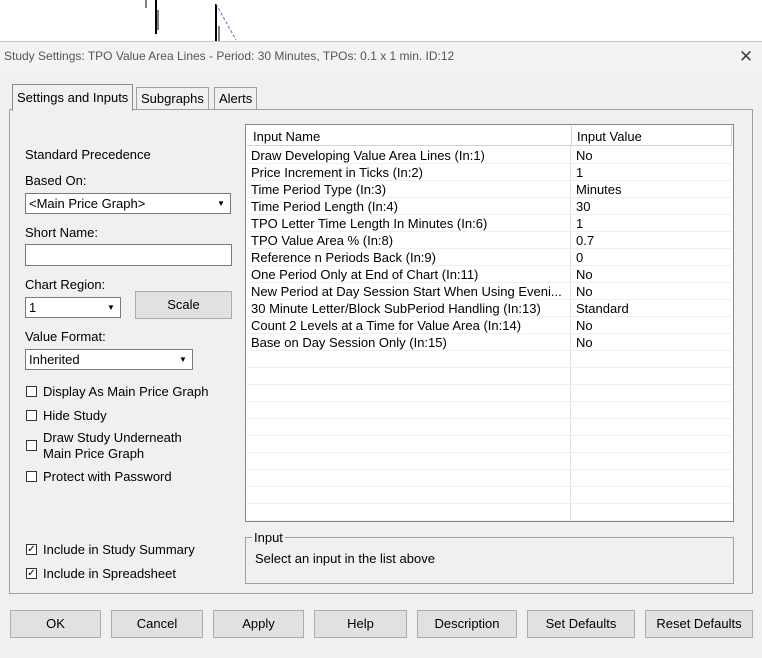 The image size is (762, 658). Describe the element at coordinates (33, 307) in the screenshot. I see `chart-region-value: 1` at that location.